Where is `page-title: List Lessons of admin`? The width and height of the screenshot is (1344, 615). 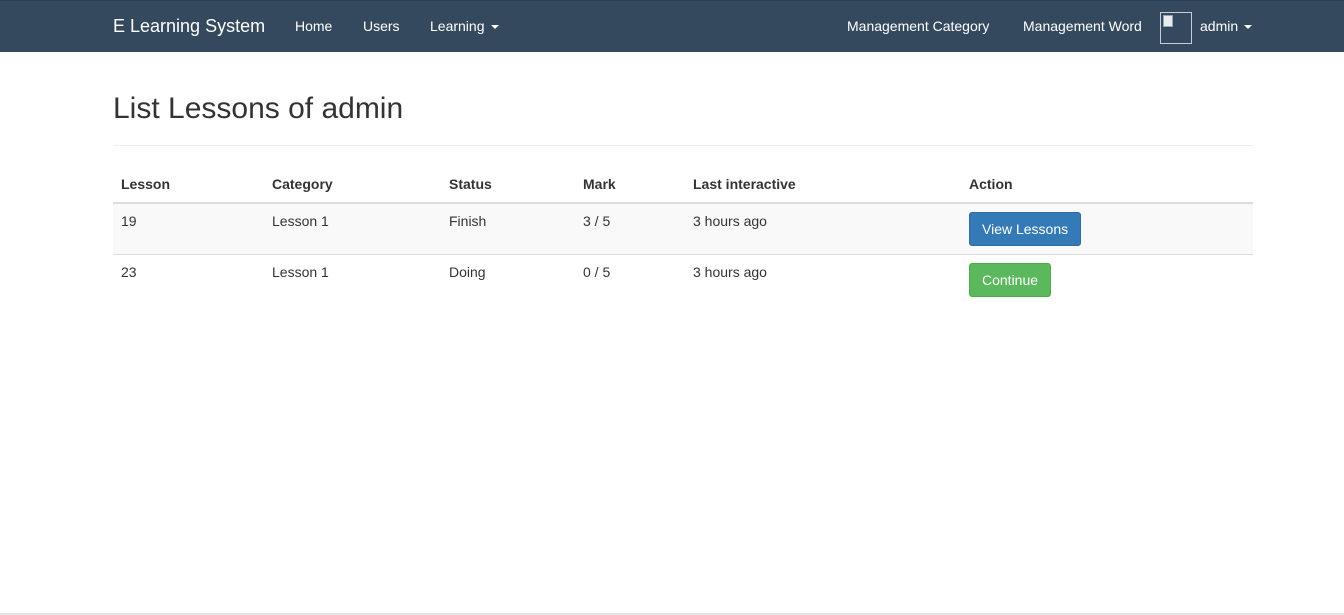 page-title: List Lessons of admin is located at coordinates (258, 108).